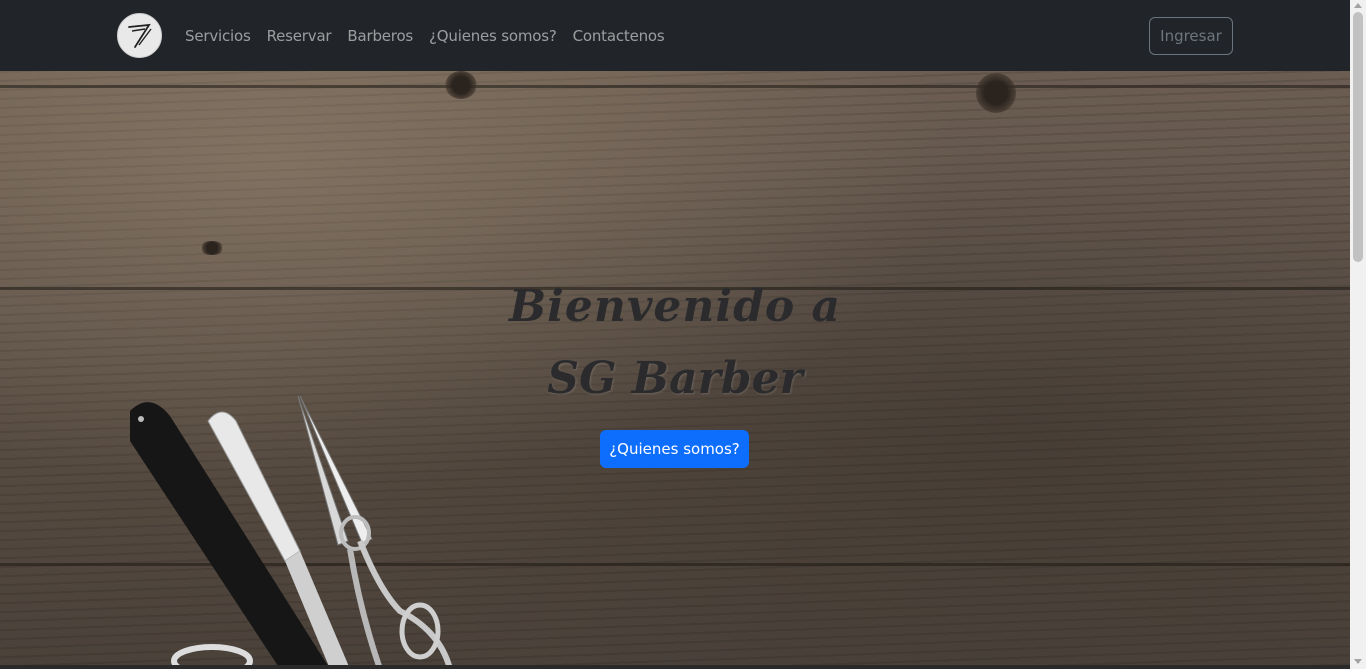  What do you see at coordinates (1191, 36) in the screenshot?
I see `login-button: Ingresar` at bounding box center [1191, 36].